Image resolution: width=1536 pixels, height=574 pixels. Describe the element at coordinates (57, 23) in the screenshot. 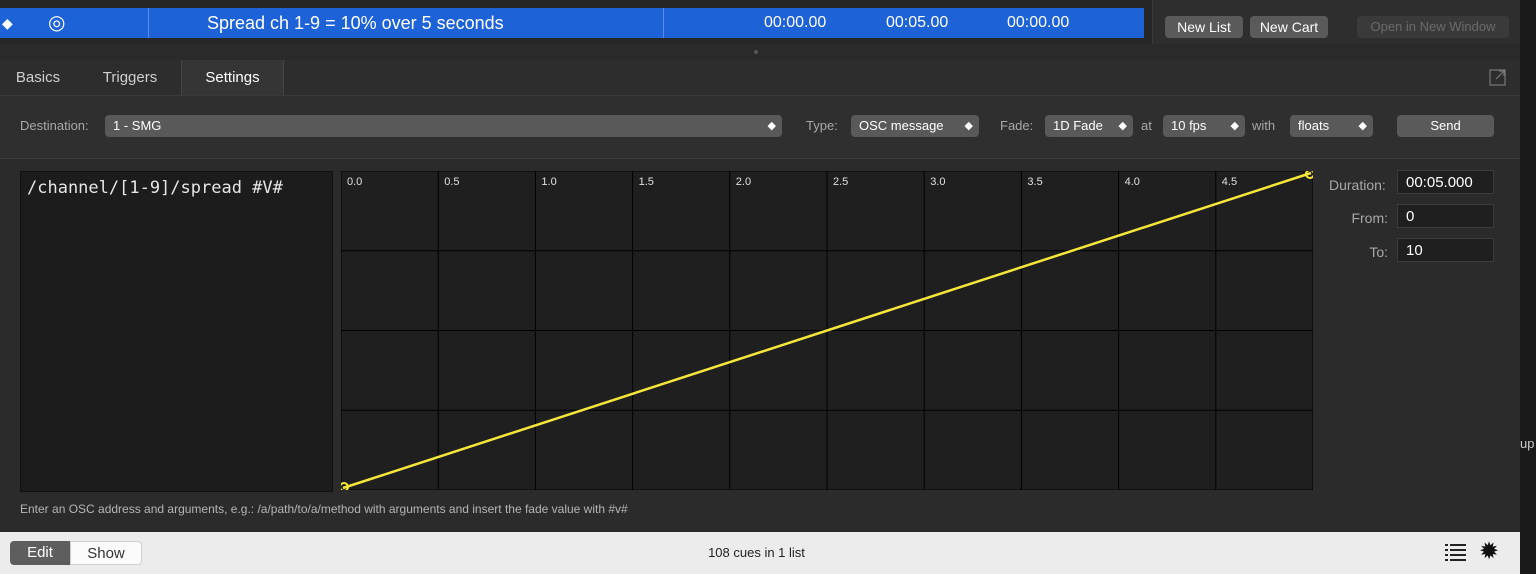

I see `network-cue-icon: ◎` at that location.